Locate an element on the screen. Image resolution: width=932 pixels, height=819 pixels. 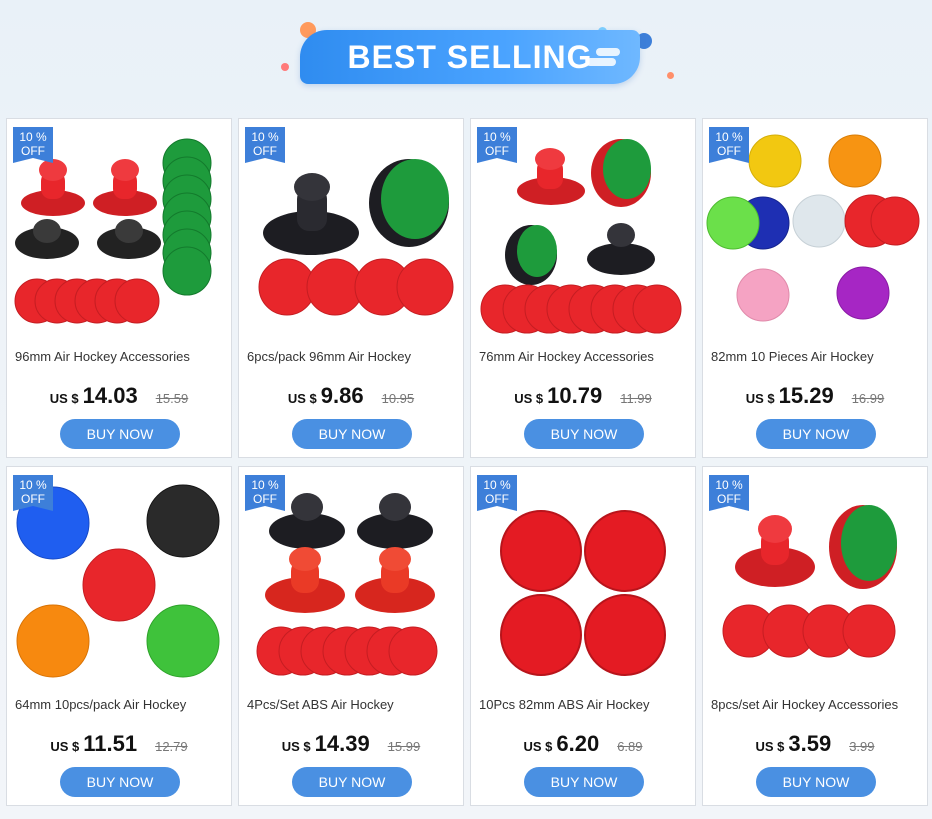
current-price: 9.86 is located at coordinates (342, 395).